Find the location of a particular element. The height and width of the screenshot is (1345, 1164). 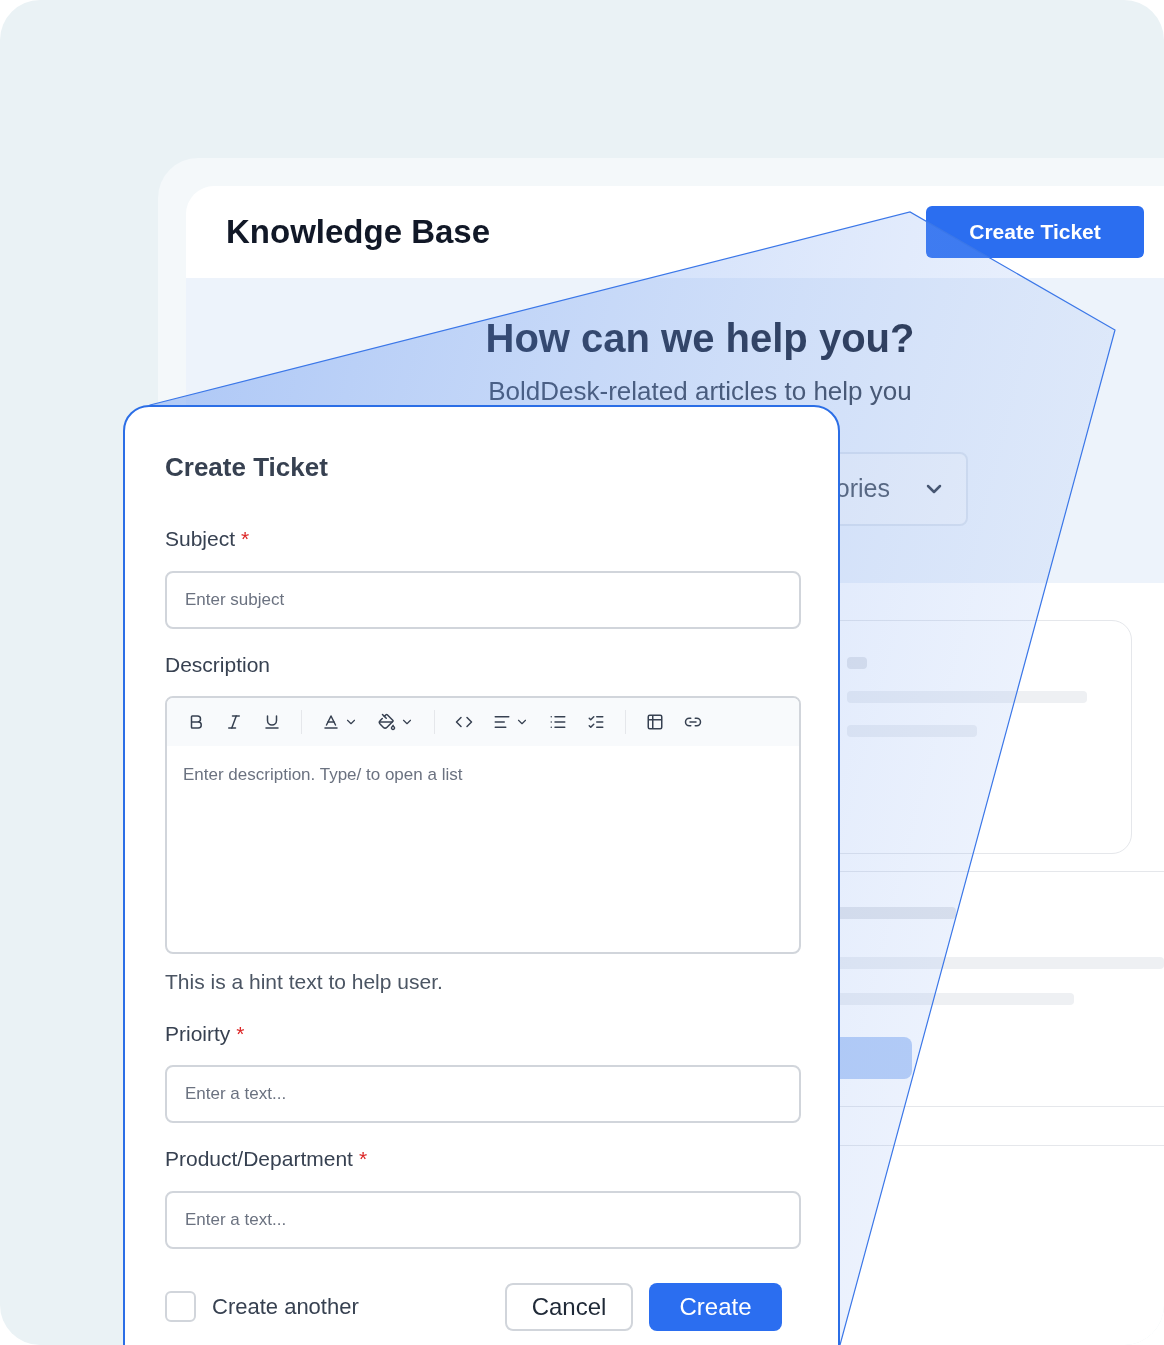

create-button: Create is located at coordinates (715, 1306).